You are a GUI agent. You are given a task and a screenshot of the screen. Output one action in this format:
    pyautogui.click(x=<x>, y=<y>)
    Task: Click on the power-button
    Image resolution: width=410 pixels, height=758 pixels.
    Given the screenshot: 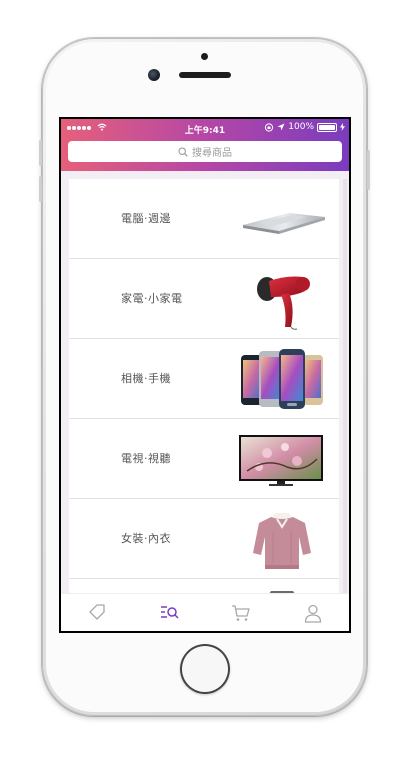 What is the action you would take?
    pyautogui.click(x=368, y=170)
    